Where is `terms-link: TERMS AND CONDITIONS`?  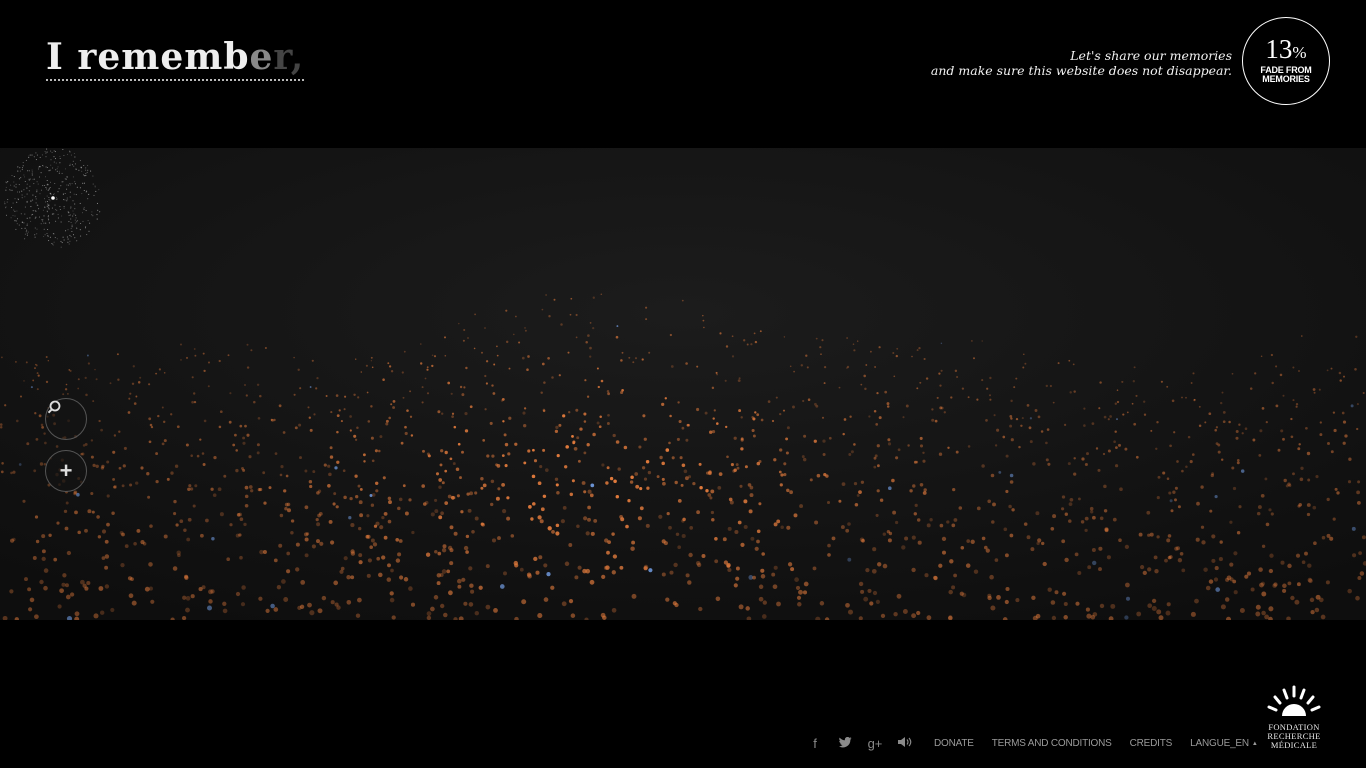 terms-link: TERMS AND CONDITIONS is located at coordinates (1052, 743).